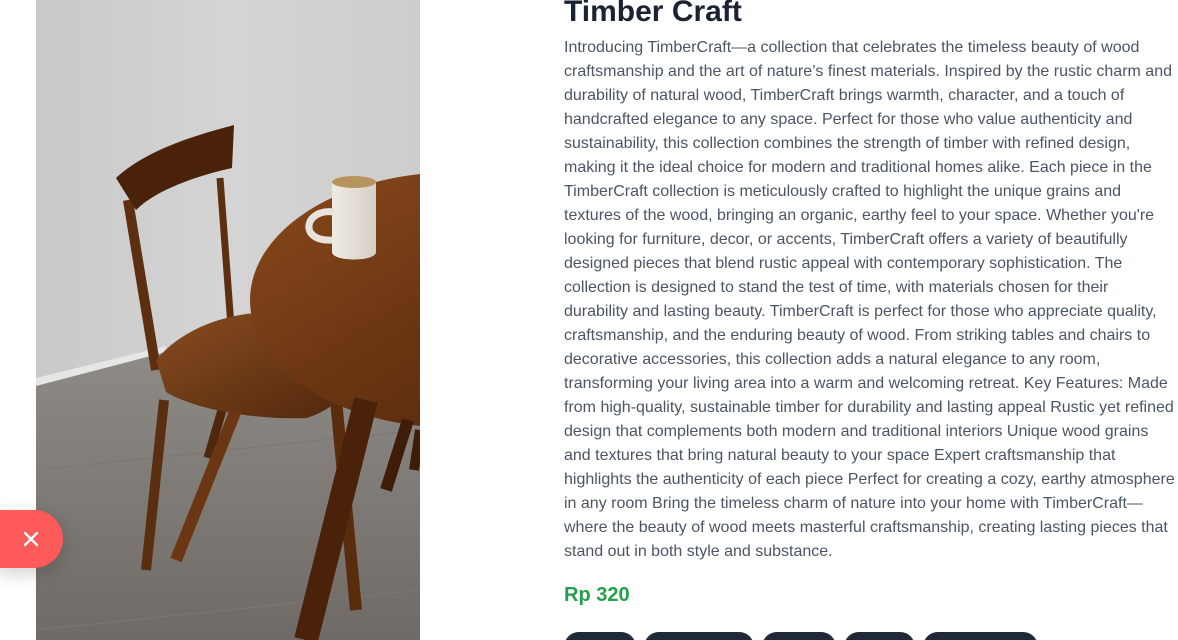 This screenshot has height=640, width=1178. What do you see at coordinates (597, 595) in the screenshot?
I see `product-price: Rp 320` at bounding box center [597, 595].